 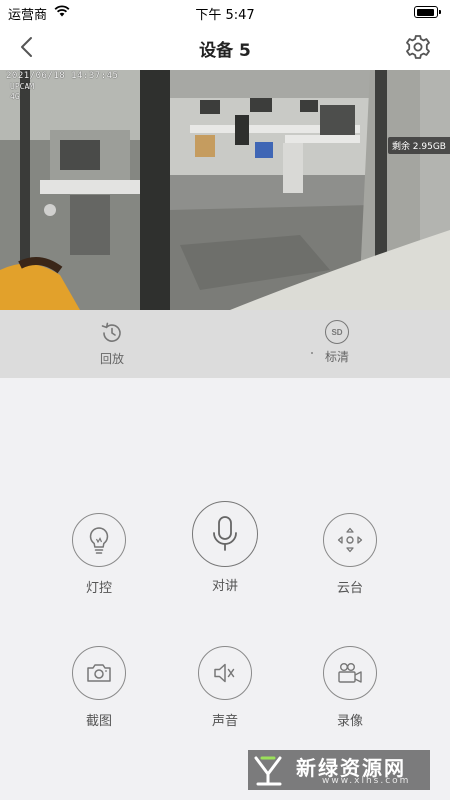 I want to click on camera-icon, so click(x=99, y=673).